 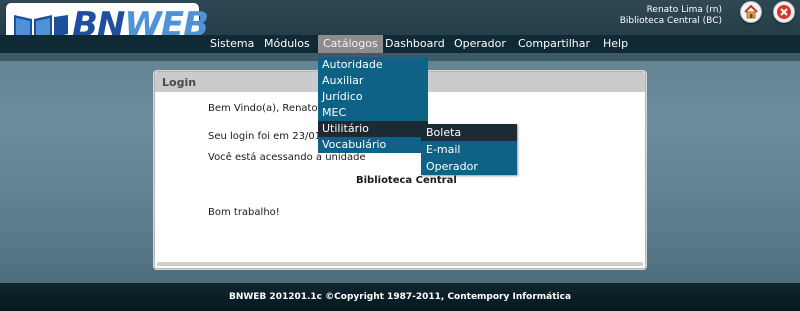 I want to click on submenu-item-email: E-mail, so click(x=469, y=149).